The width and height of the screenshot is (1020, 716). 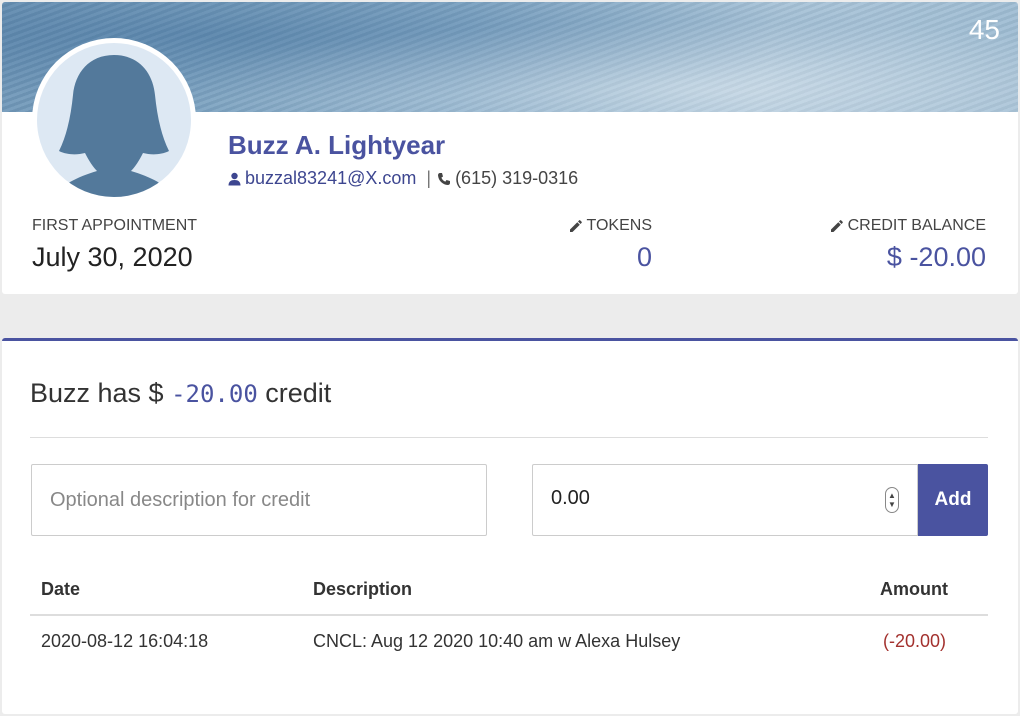 What do you see at coordinates (101, 393) in the screenshot?
I see `credit-summary-prefix: Buzz has $` at bounding box center [101, 393].